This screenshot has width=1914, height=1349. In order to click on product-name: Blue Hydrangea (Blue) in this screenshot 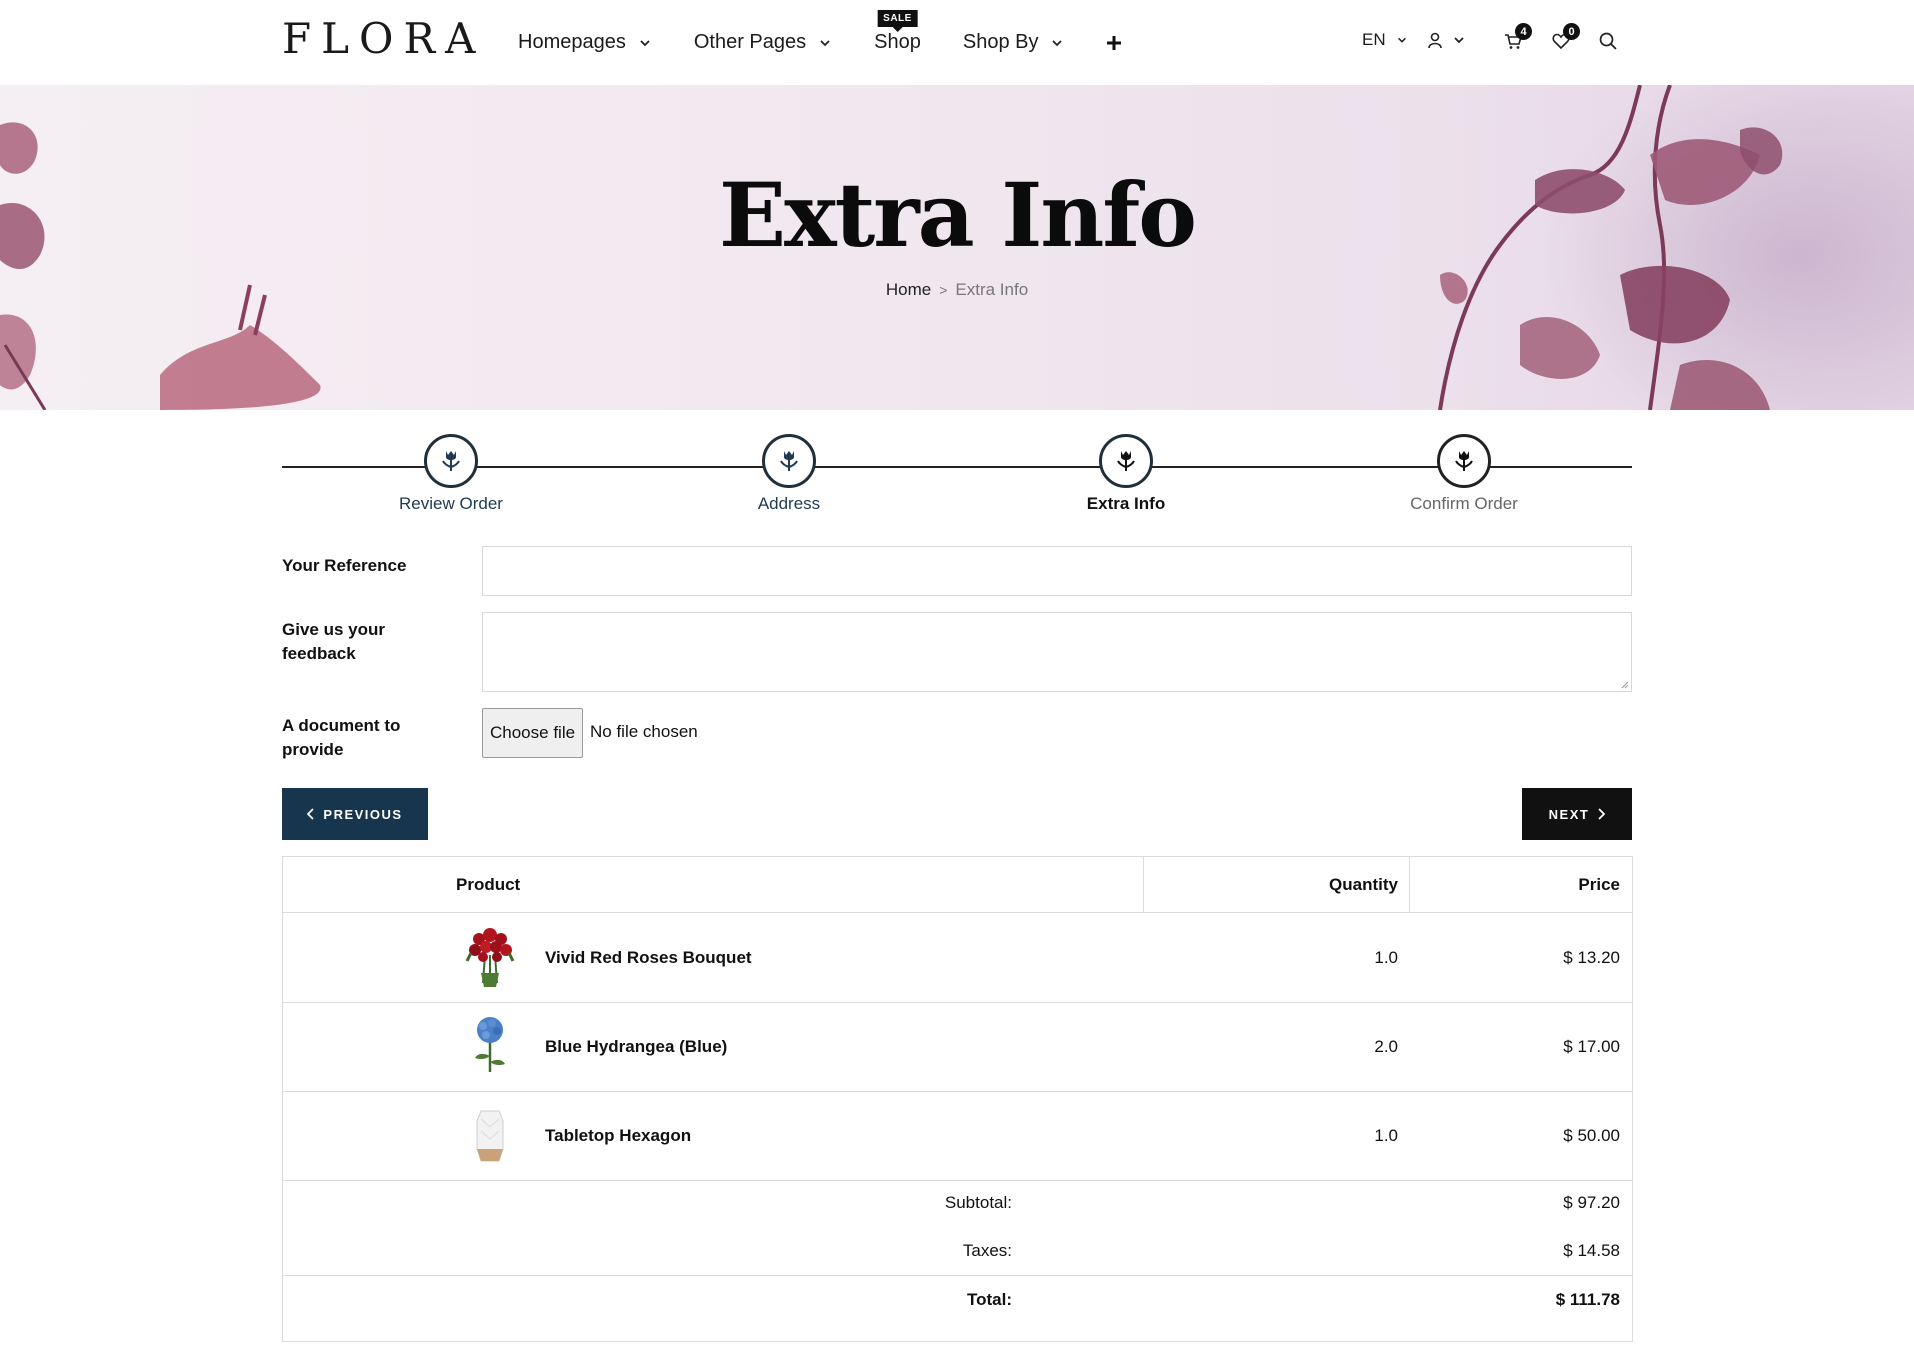, I will do `click(636, 1046)`.